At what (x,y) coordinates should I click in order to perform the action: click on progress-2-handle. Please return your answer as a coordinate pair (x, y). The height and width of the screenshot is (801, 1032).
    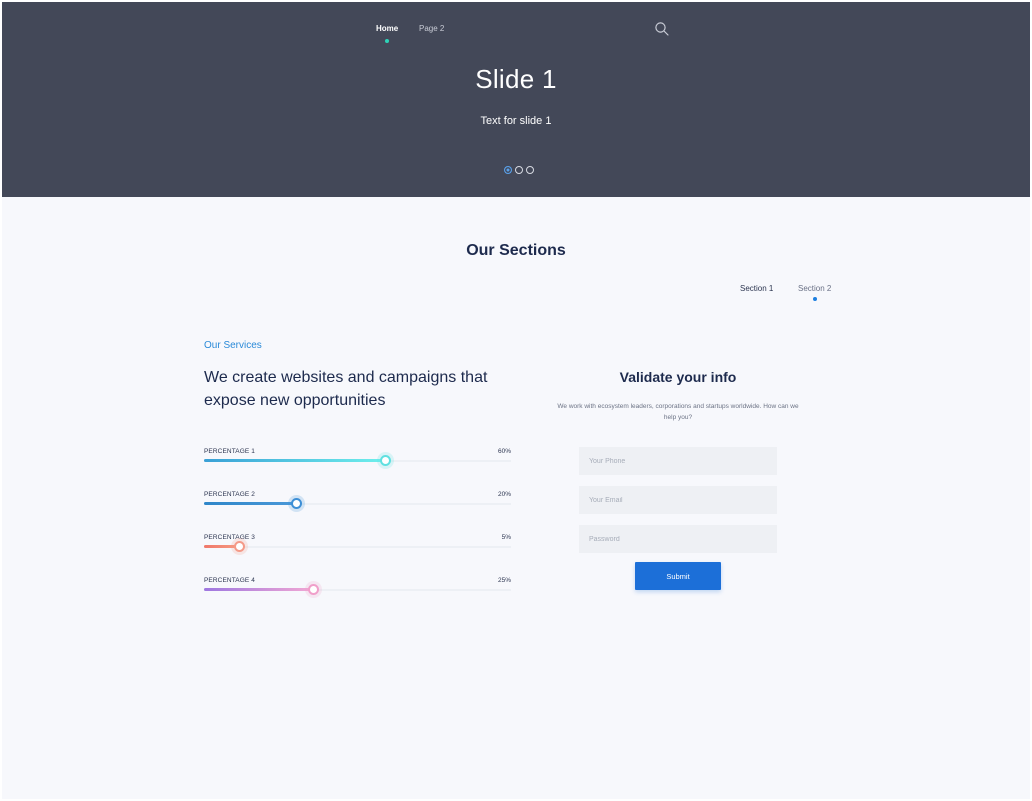
    Looking at the image, I should click on (297, 503).